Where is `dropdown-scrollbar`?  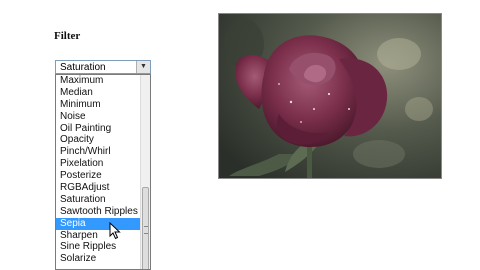 dropdown-scrollbar is located at coordinates (145, 172).